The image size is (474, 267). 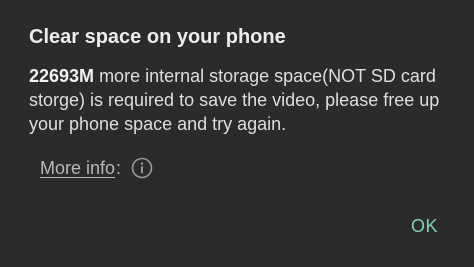 What do you see at coordinates (77, 168) in the screenshot?
I see `more-info-link: More info` at bounding box center [77, 168].